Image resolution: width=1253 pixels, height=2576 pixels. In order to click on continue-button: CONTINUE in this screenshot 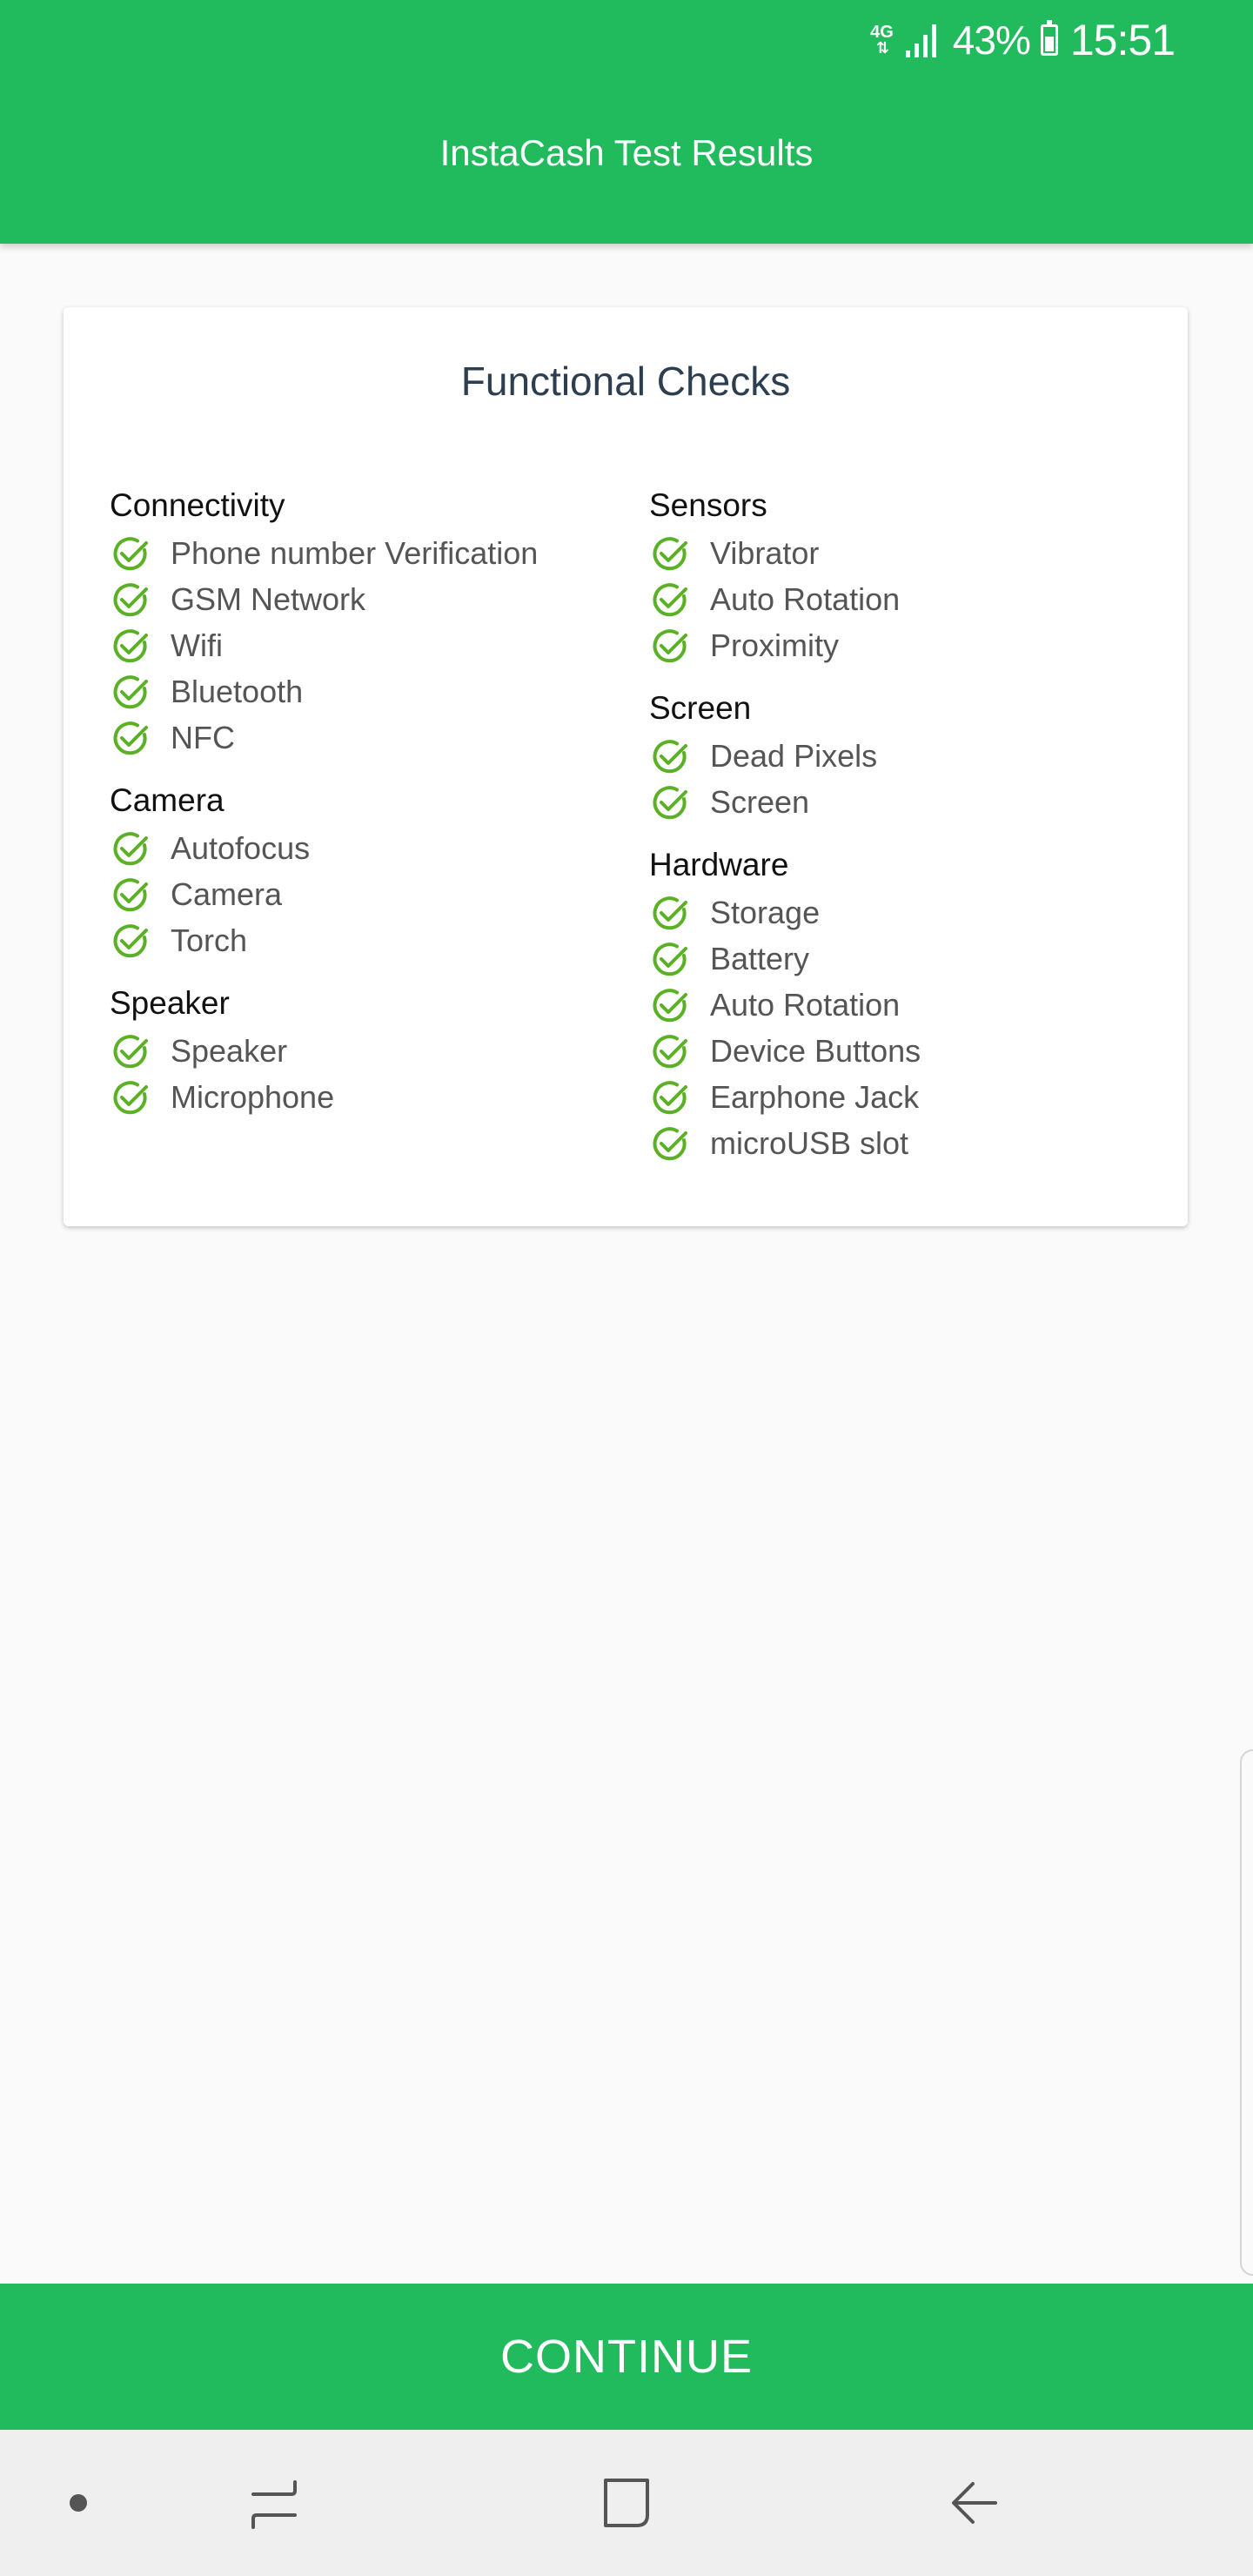, I will do `click(626, 2357)`.